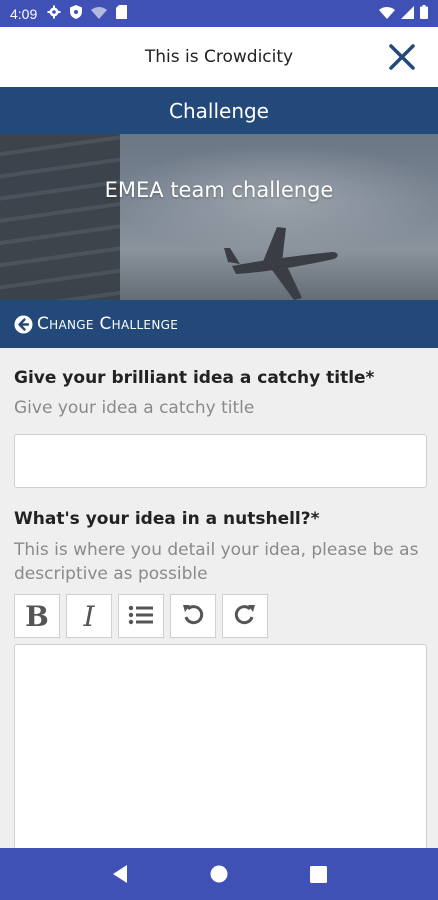  I want to click on nutshell-label: What's your idea in a nutshell?*, so click(167, 519).